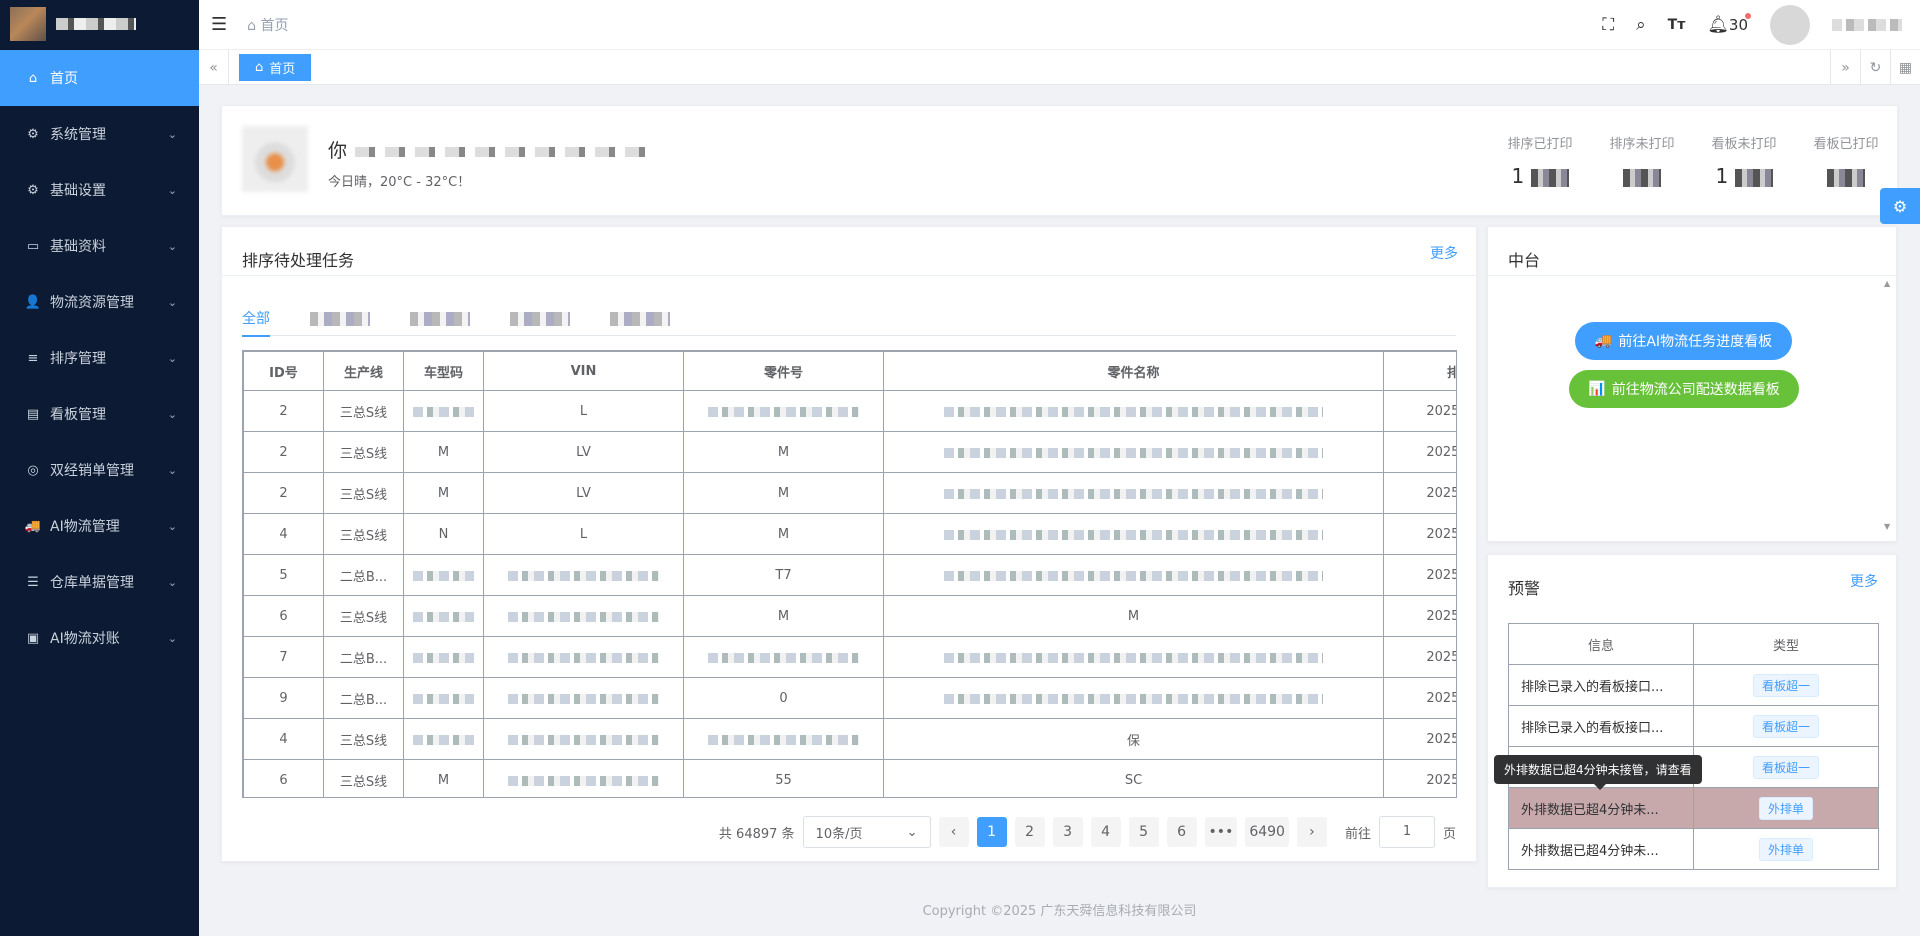 Image resolution: width=1920 pixels, height=936 pixels. I want to click on sidebar-item-0: ⌂ 首页, so click(99, 78).